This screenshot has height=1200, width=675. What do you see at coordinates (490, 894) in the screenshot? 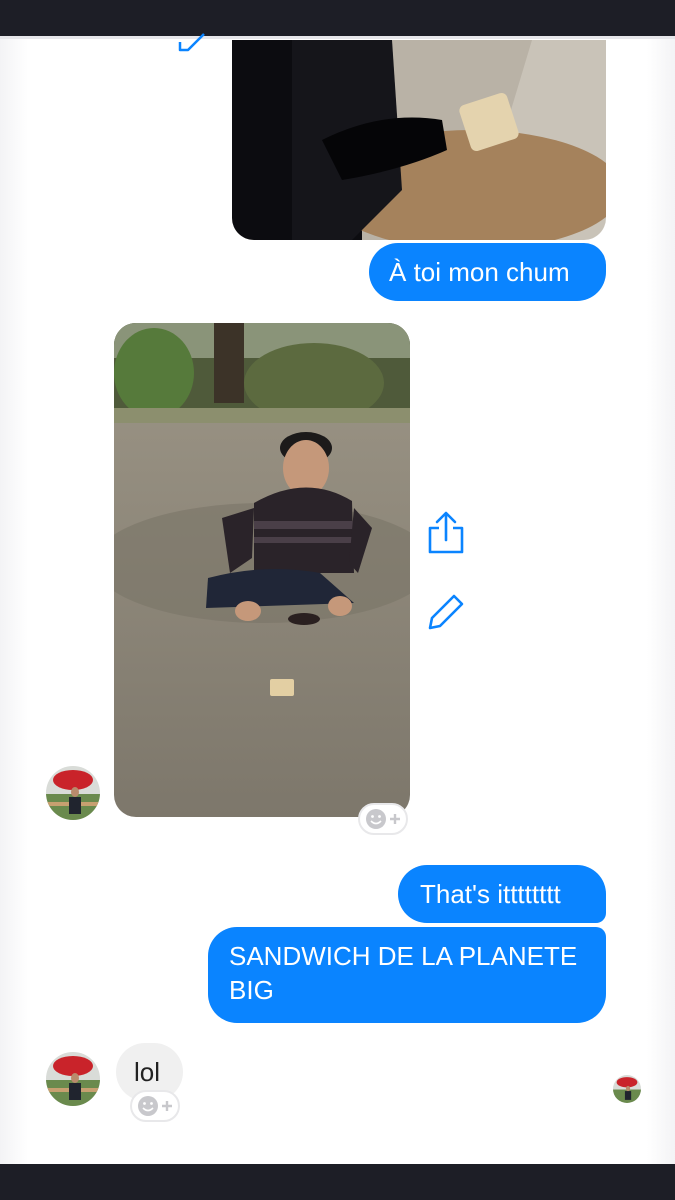
I see `message-text: That's itttttttt` at bounding box center [490, 894].